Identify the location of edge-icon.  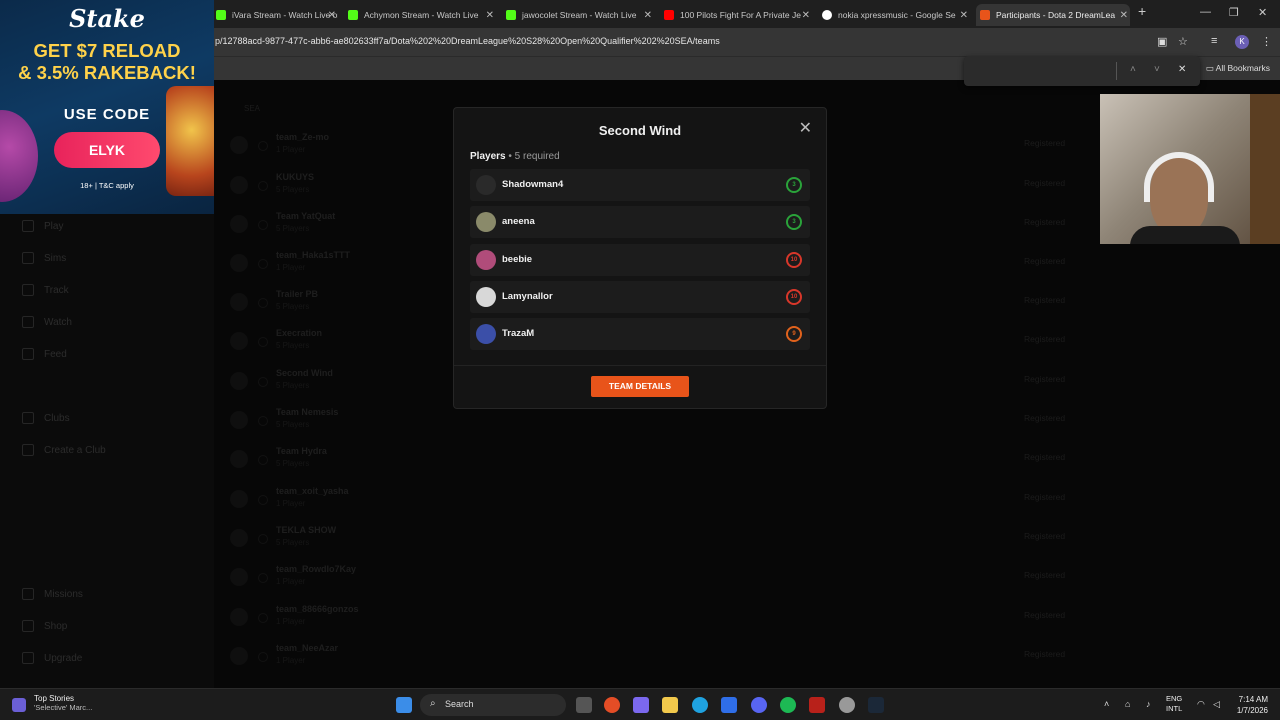
(700, 705).